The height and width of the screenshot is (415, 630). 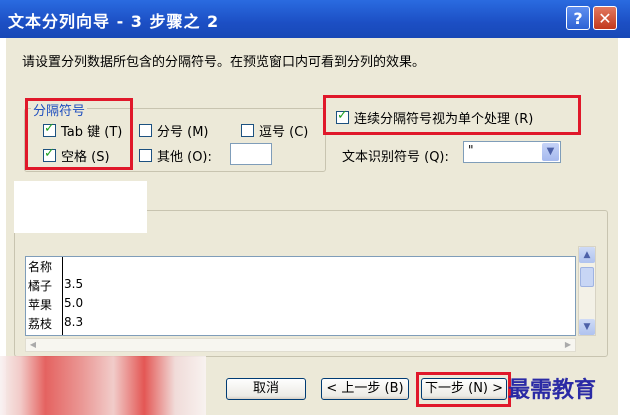 What do you see at coordinates (114, 21) in the screenshot?
I see `window-title: 文本分列向导 - 3 步骤之 2` at bounding box center [114, 21].